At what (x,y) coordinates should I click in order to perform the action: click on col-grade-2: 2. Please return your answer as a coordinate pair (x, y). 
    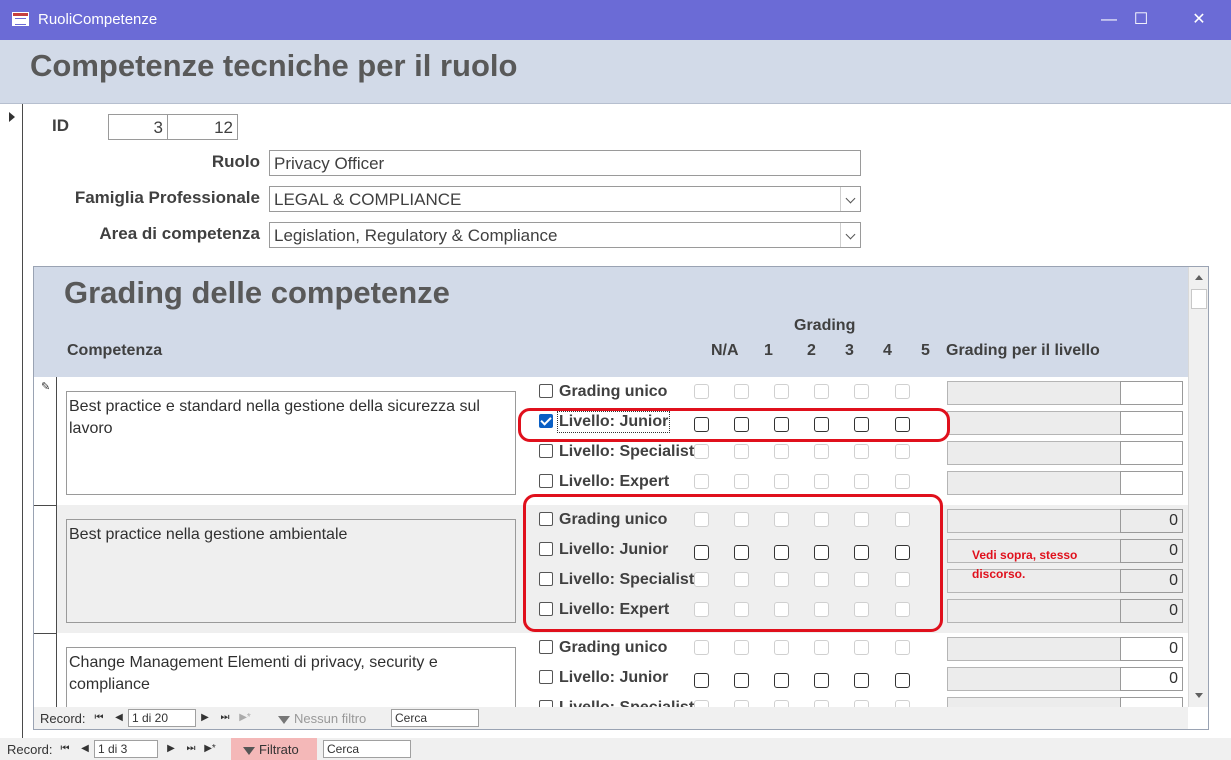
    Looking at the image, I should click on (811, 350).